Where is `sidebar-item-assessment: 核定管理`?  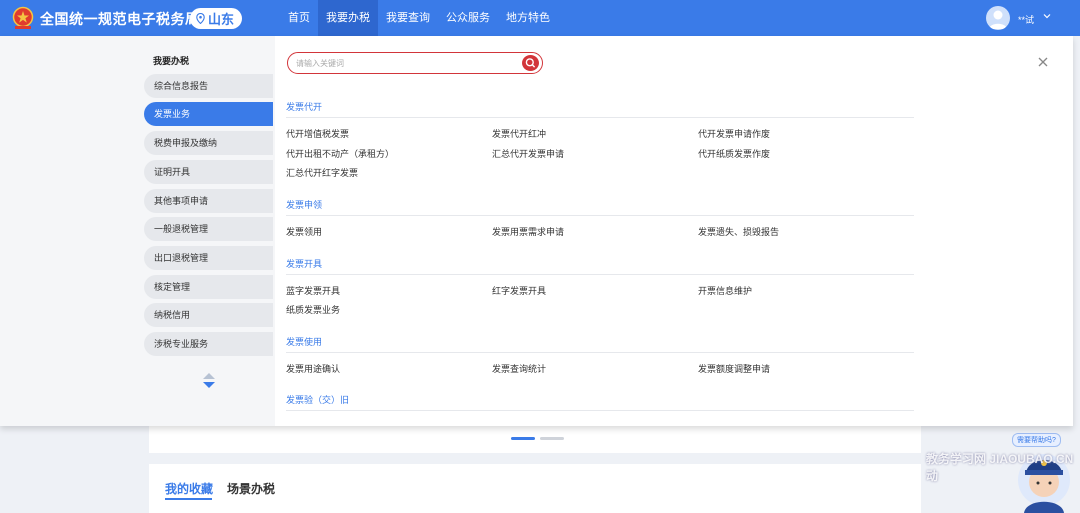 sidebar-item-assessment: 核定管理 is located at coordinates (208, 287).